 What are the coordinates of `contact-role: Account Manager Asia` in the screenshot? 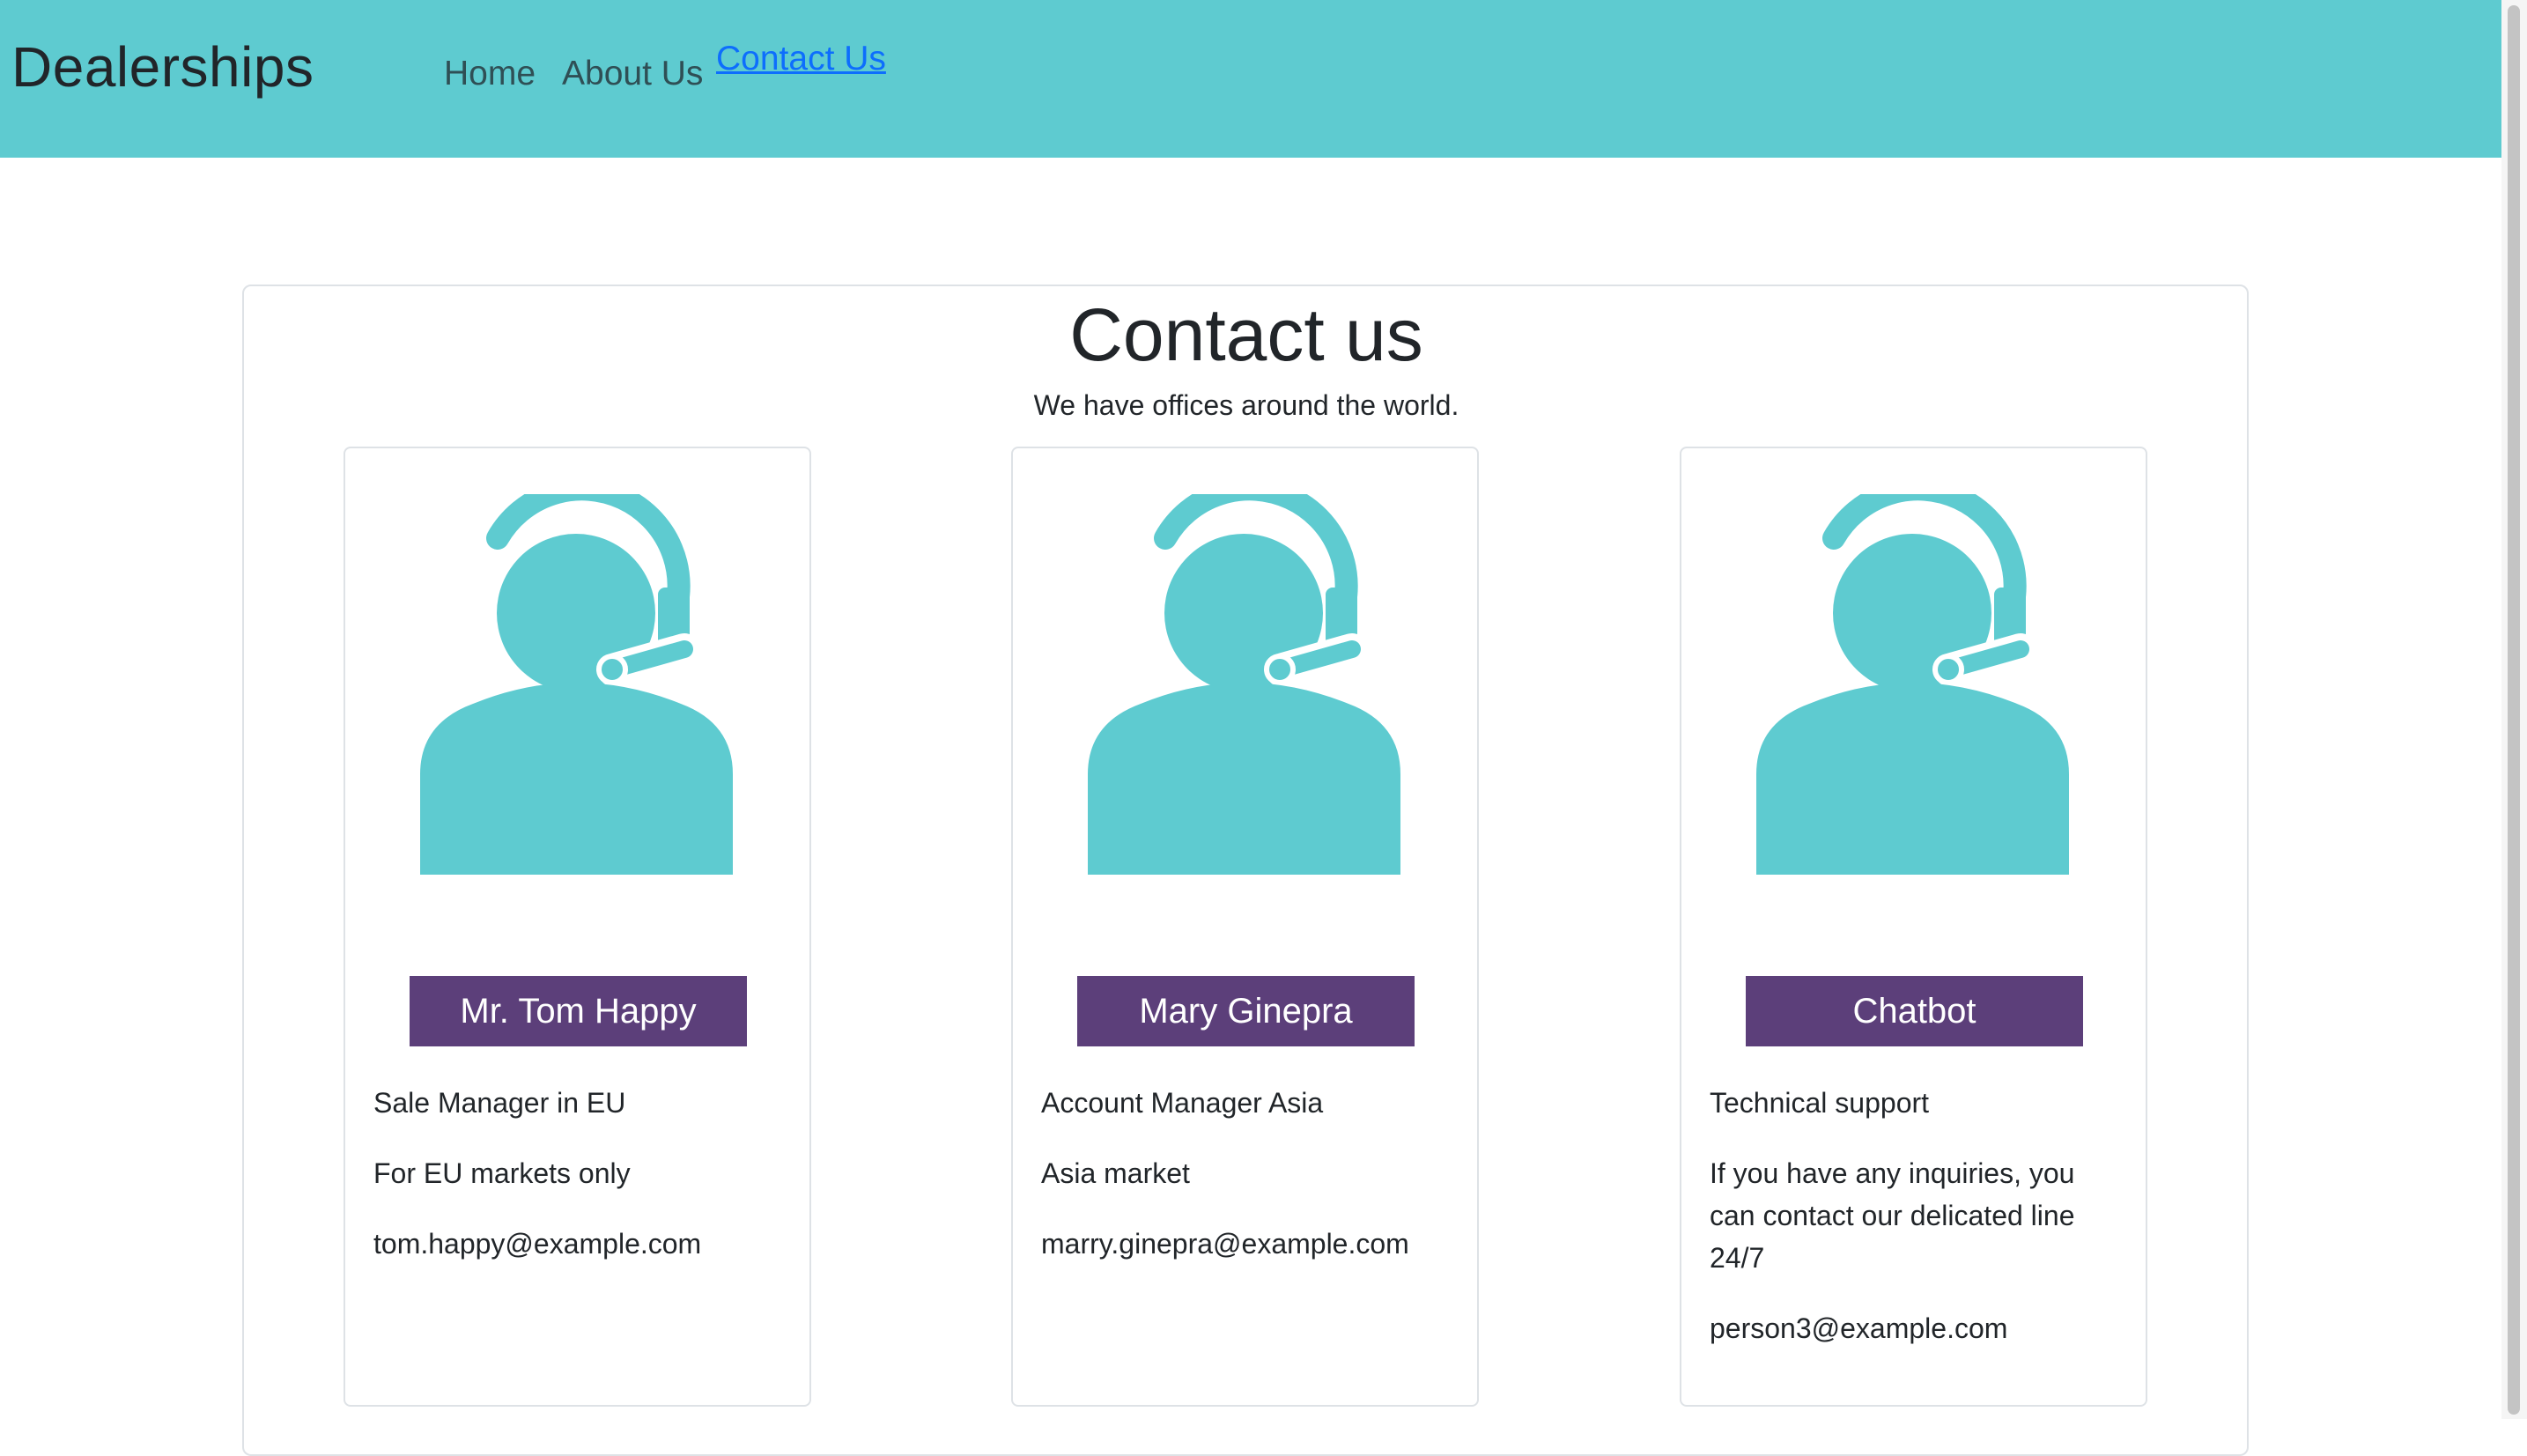 It's located at (1182, 1103).